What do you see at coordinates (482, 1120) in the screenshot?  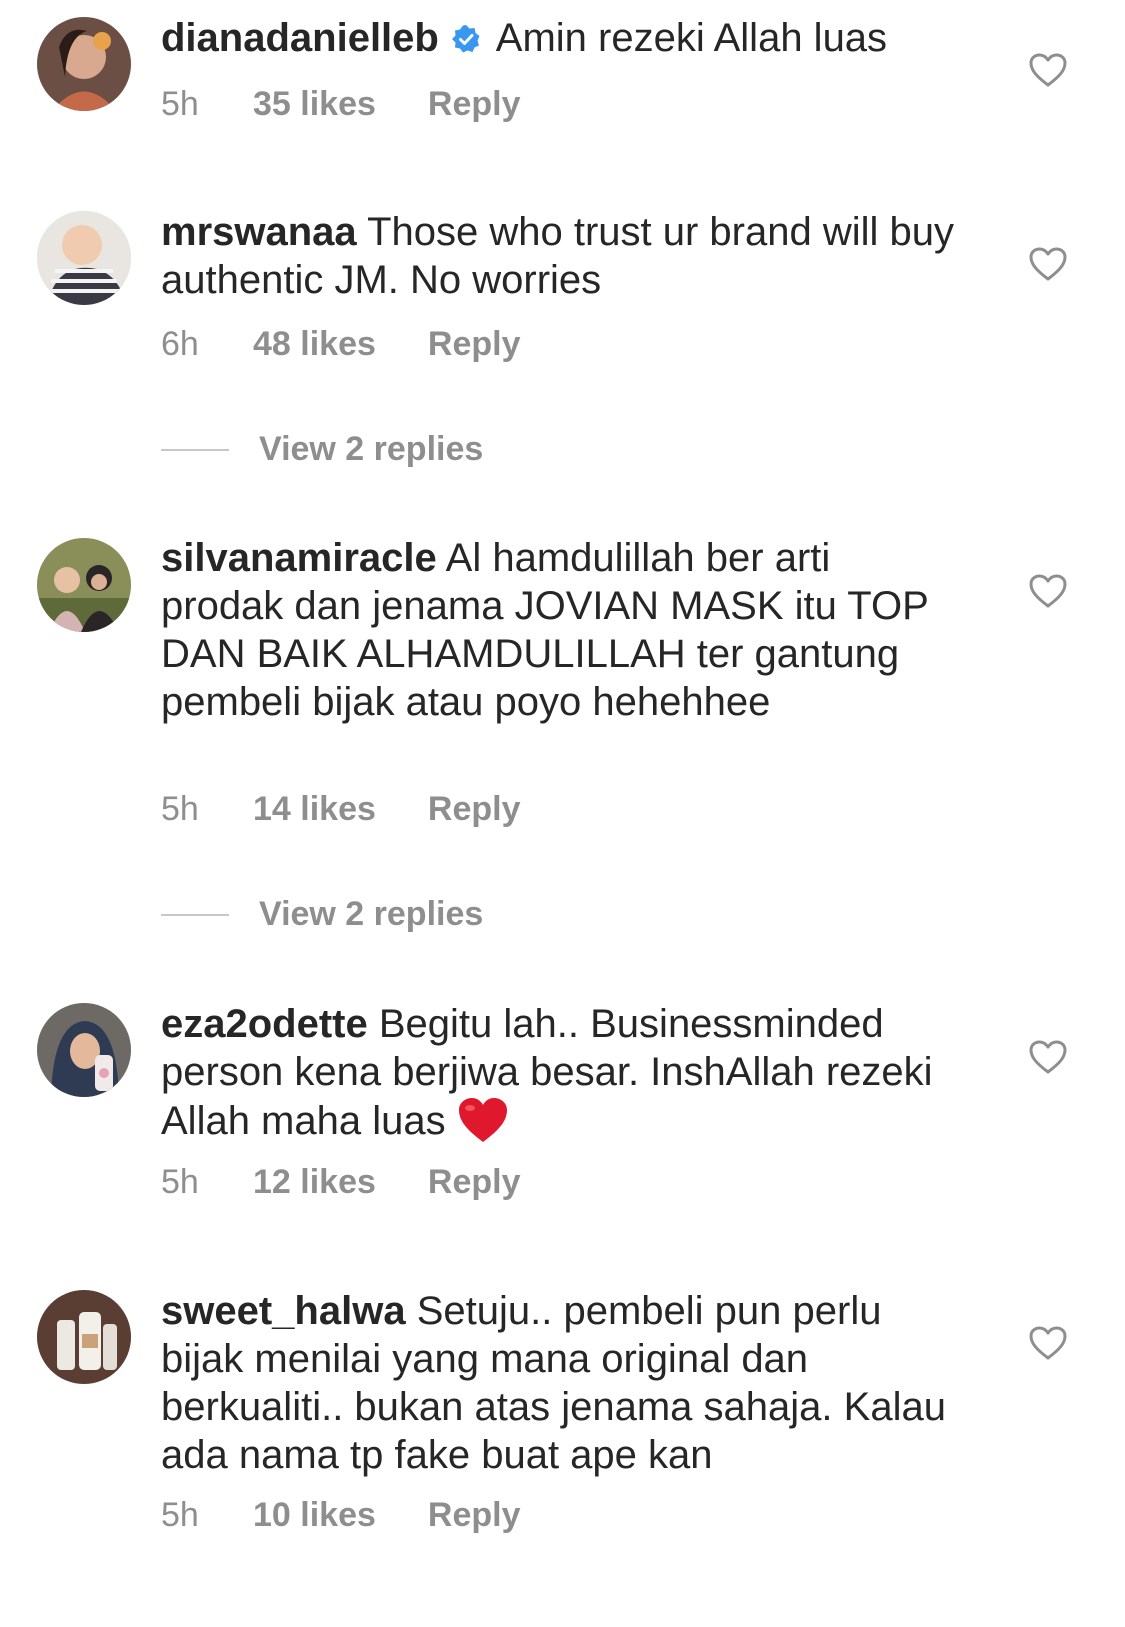 I see `red-heart-emoji` at bounding box center [482, 1120].